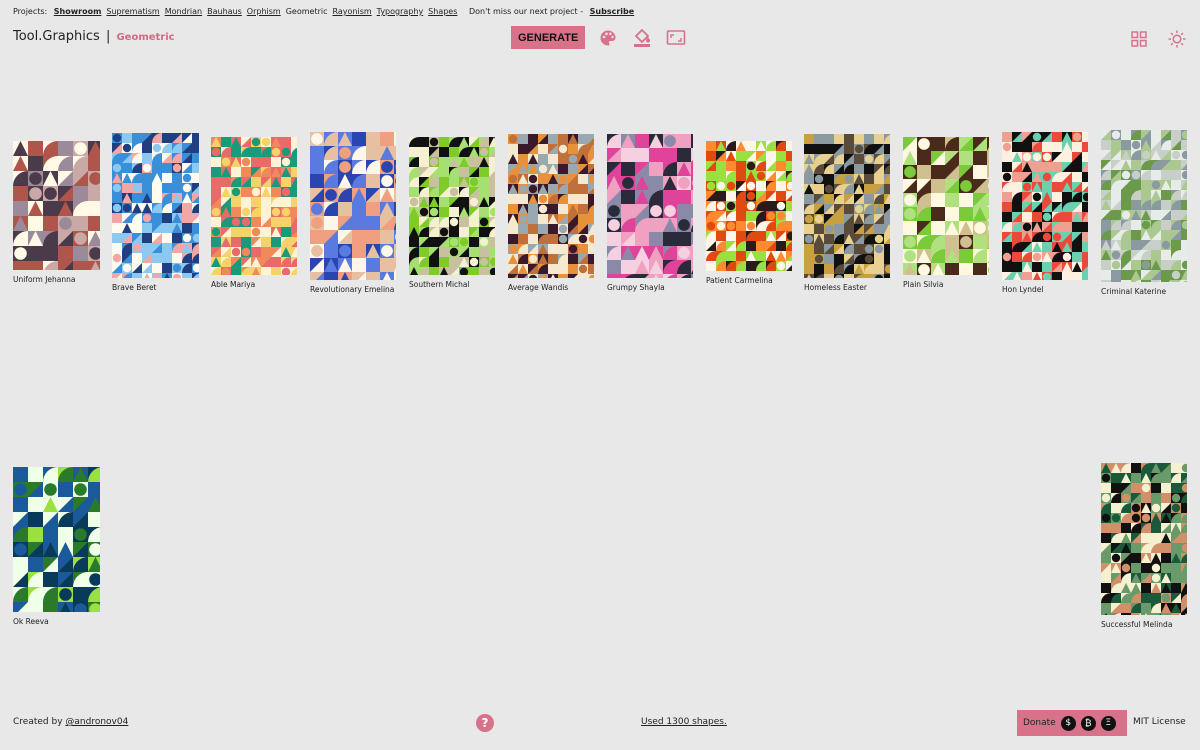 Image resolution: width=1200 pixels, height=750 pixels. I want to click on project-link-typography: Typography, so click(400, 11).